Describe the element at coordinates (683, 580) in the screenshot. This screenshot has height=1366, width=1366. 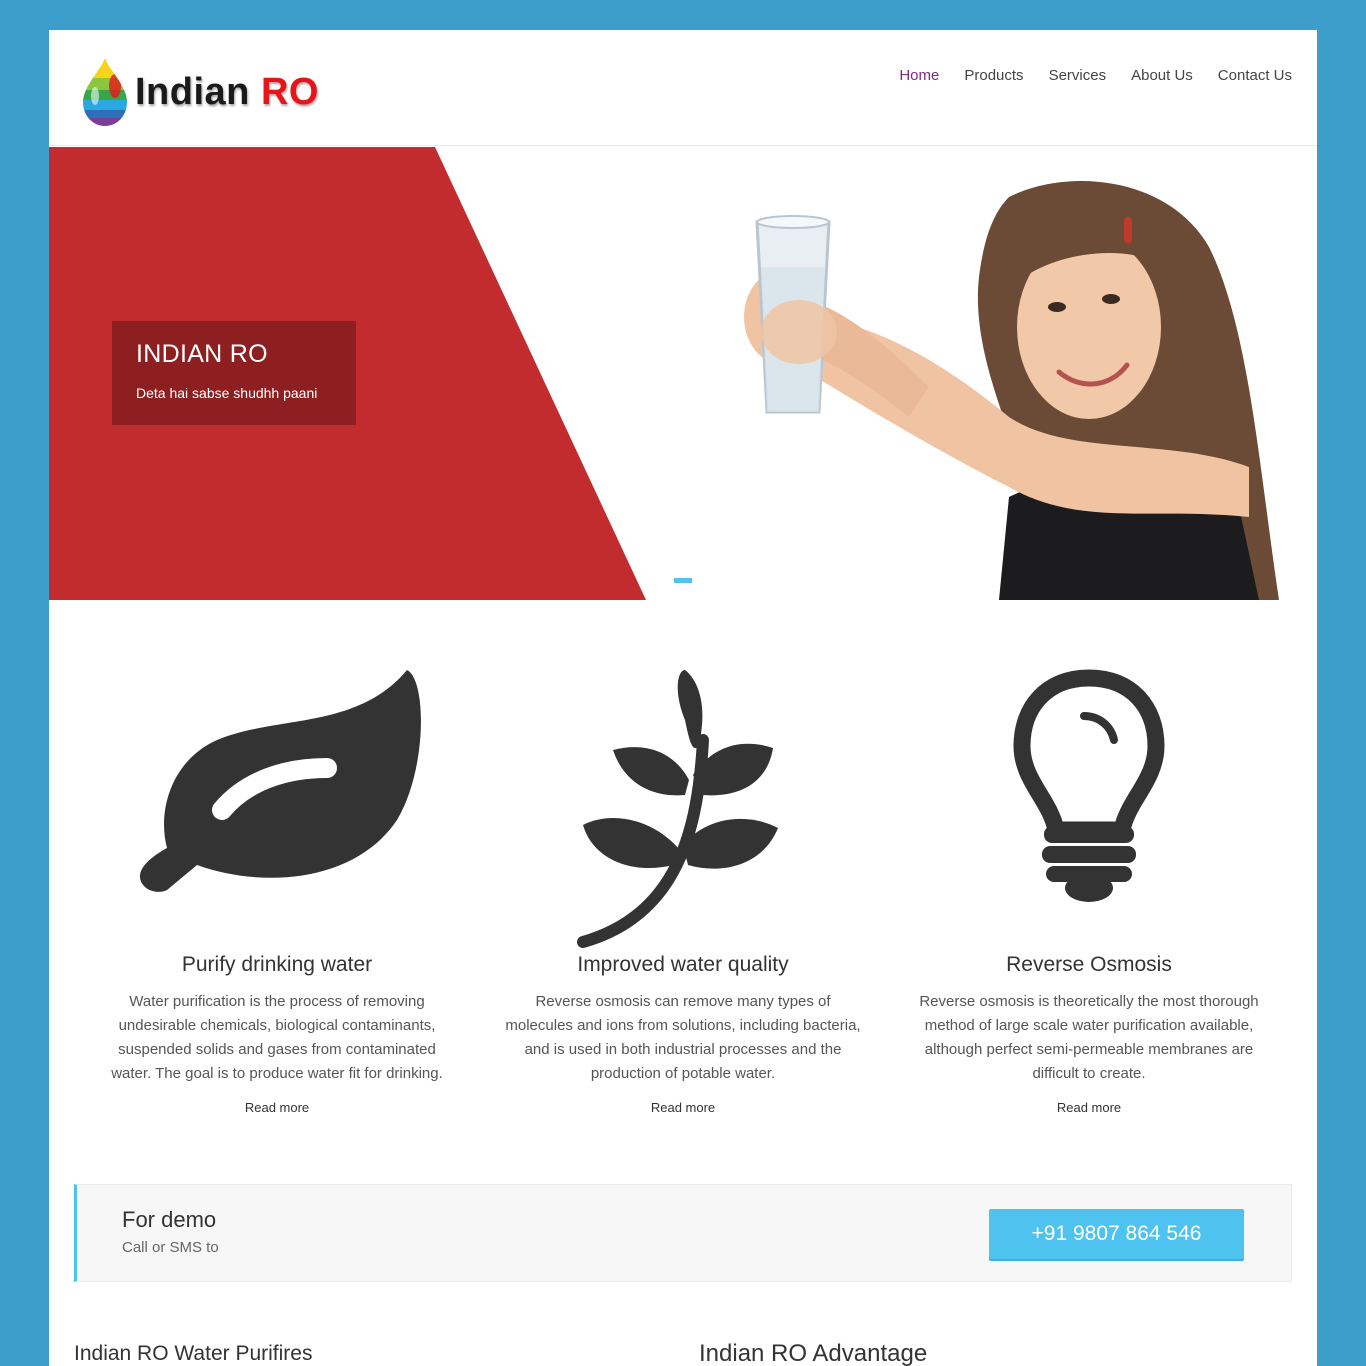
I see `slider-pager-dot` at that location.